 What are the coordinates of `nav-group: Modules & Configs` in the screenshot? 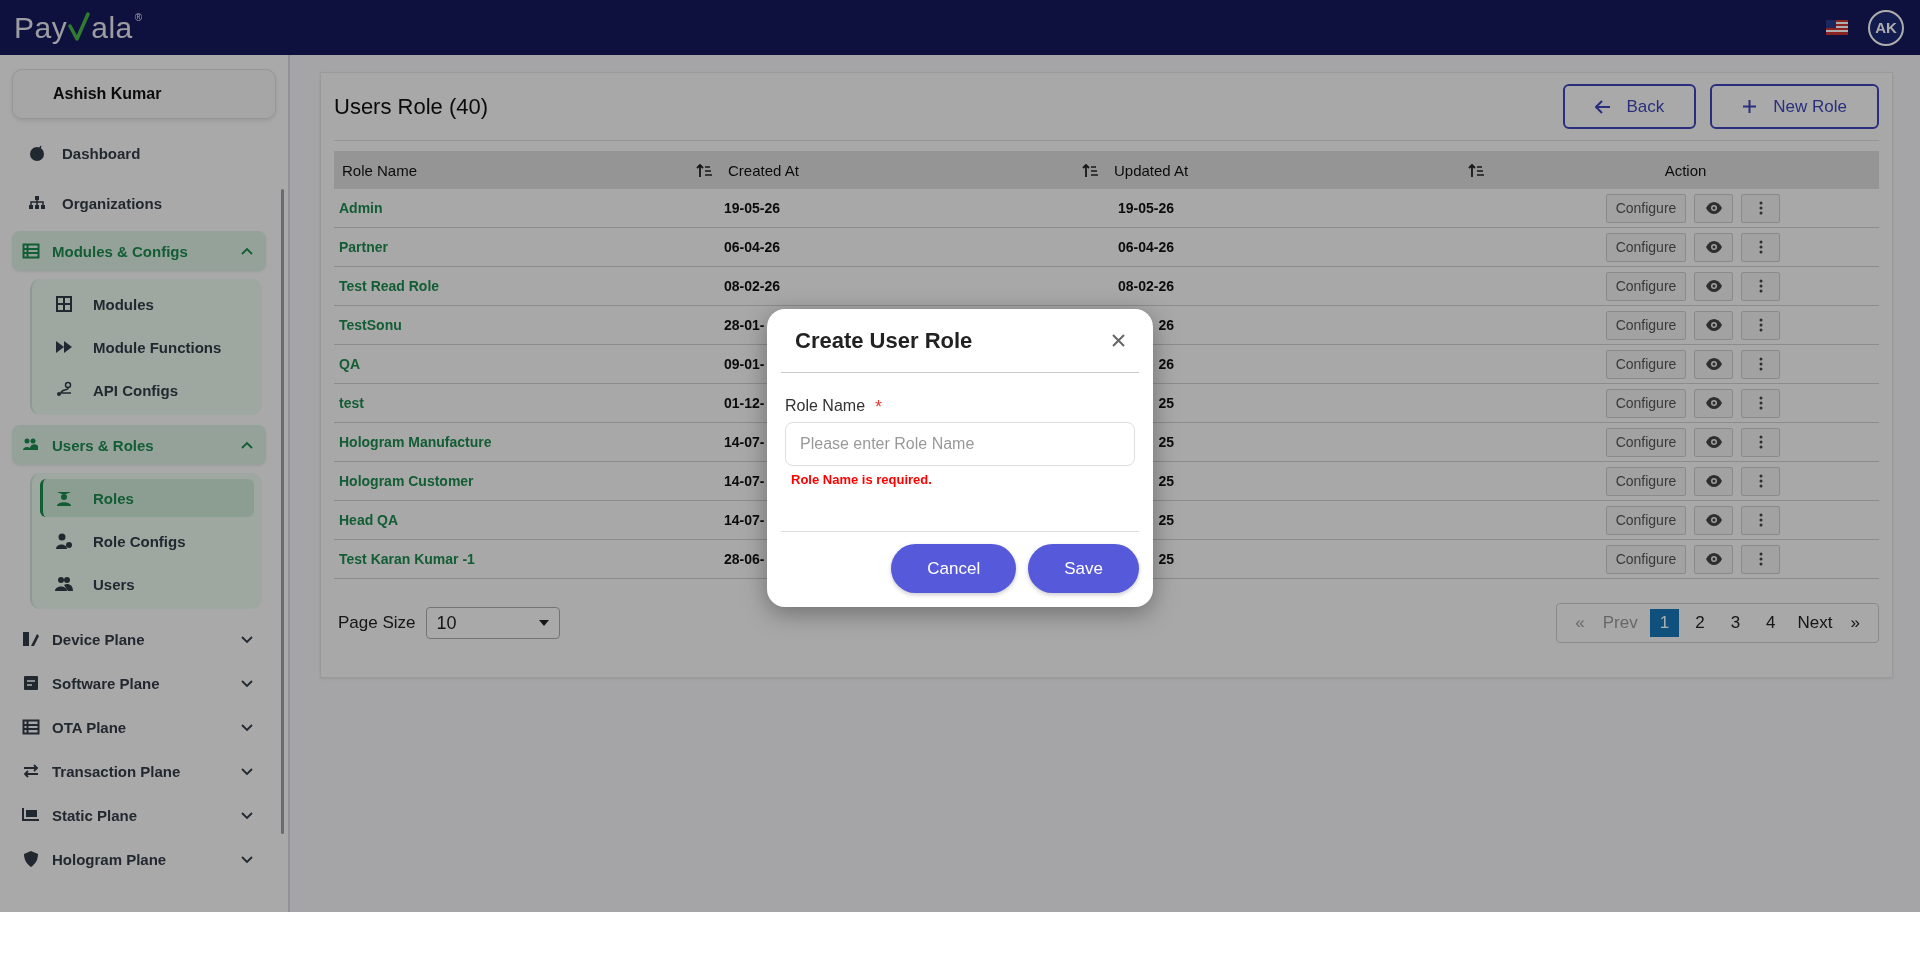 It's located at (139, 251).